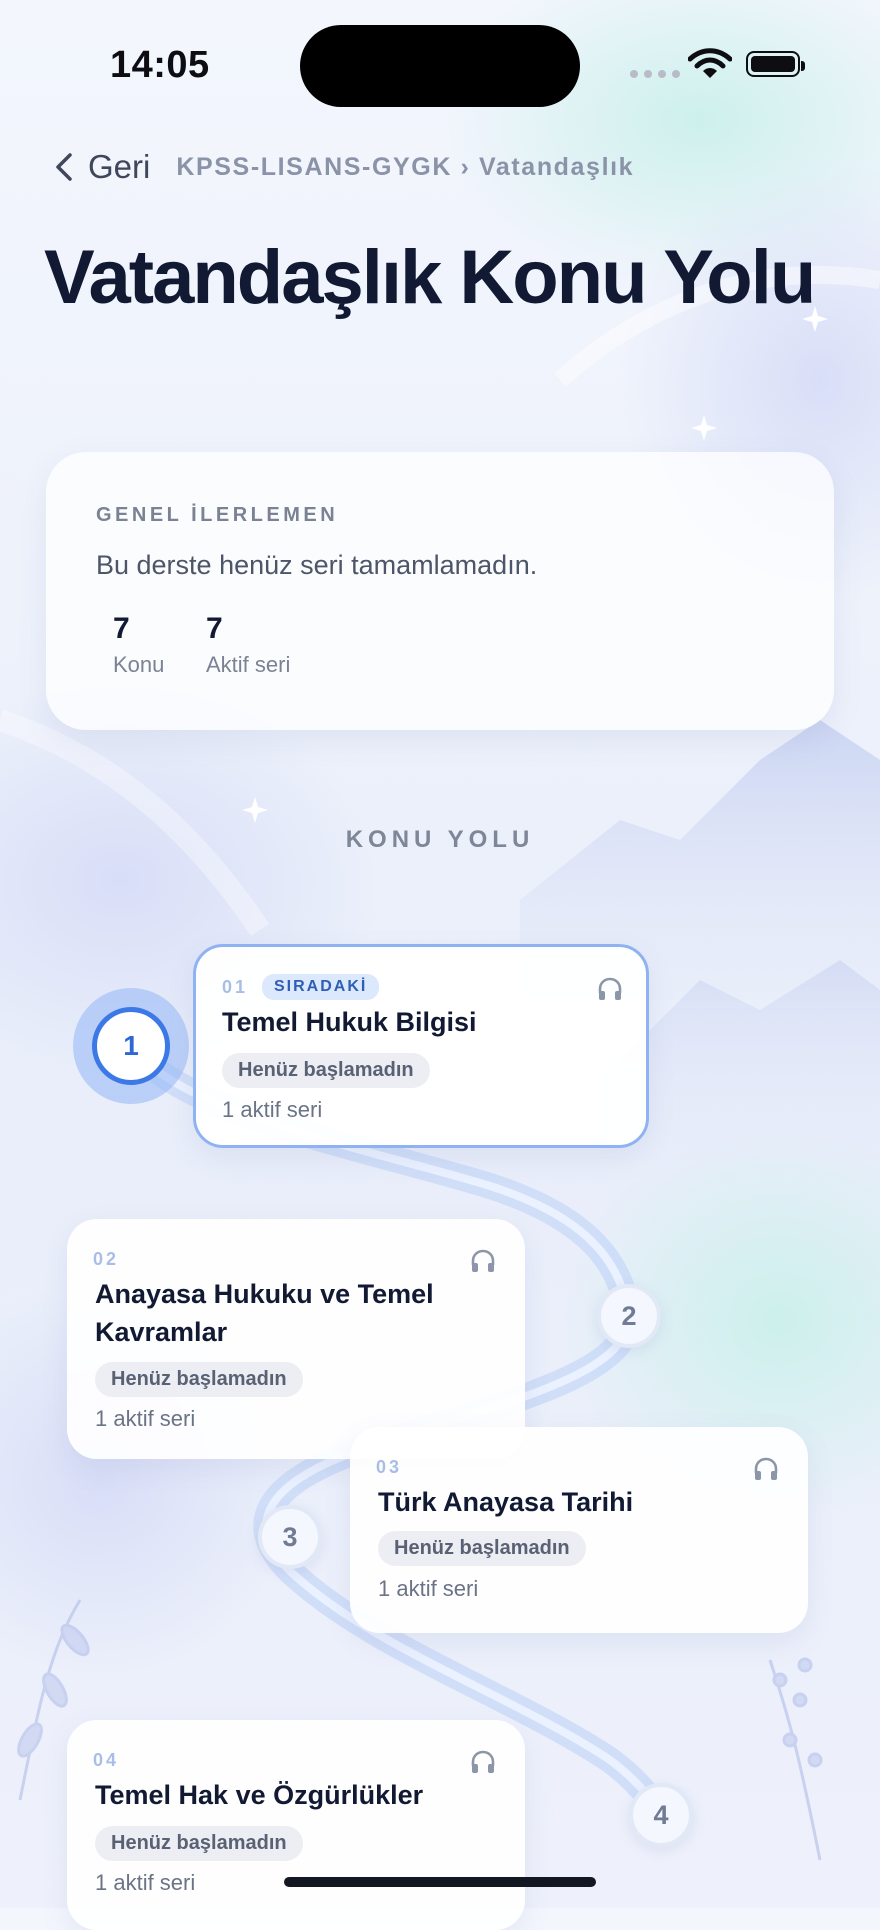 The width and height of the screenshot is (880, 1930). I want to click on topic-number: 01, so click(235, 987).